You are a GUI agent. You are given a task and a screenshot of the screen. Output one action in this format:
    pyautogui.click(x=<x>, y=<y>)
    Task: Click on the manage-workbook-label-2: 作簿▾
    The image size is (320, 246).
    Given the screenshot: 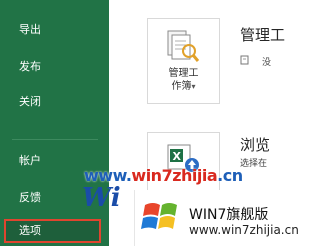 What is the action you would take?
    pyautogui.click(x=183, y=86)
    